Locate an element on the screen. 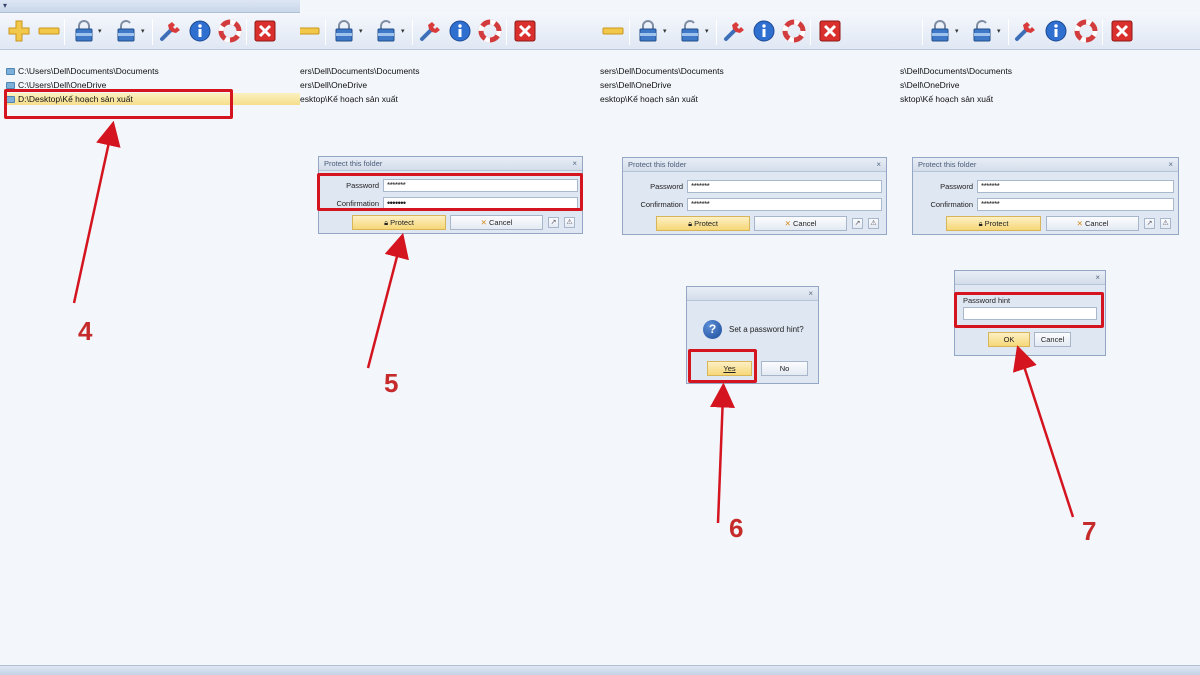 Image resolution: width=1200 pixels, height=675 pixels. menu-chevron-icon: ▾ is located at coordinates (5, 5).